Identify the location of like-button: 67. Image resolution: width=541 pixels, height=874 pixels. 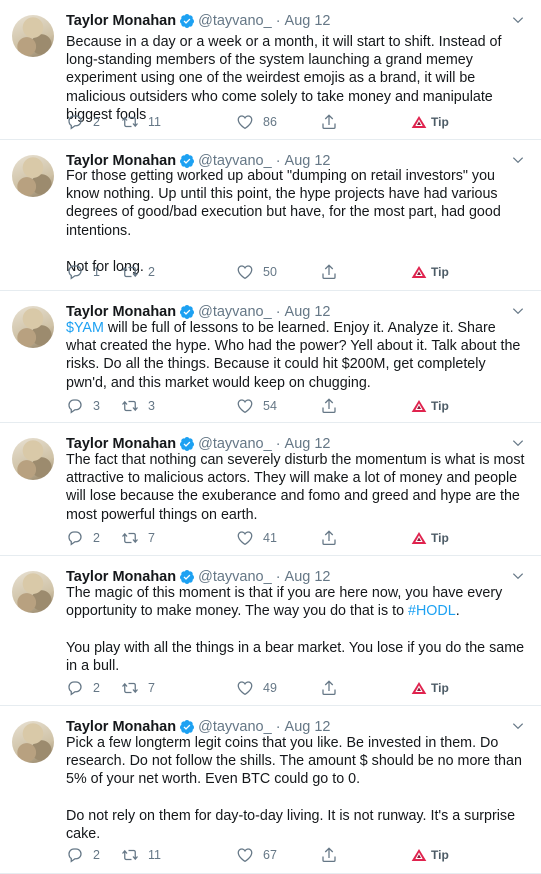
(256, 855).